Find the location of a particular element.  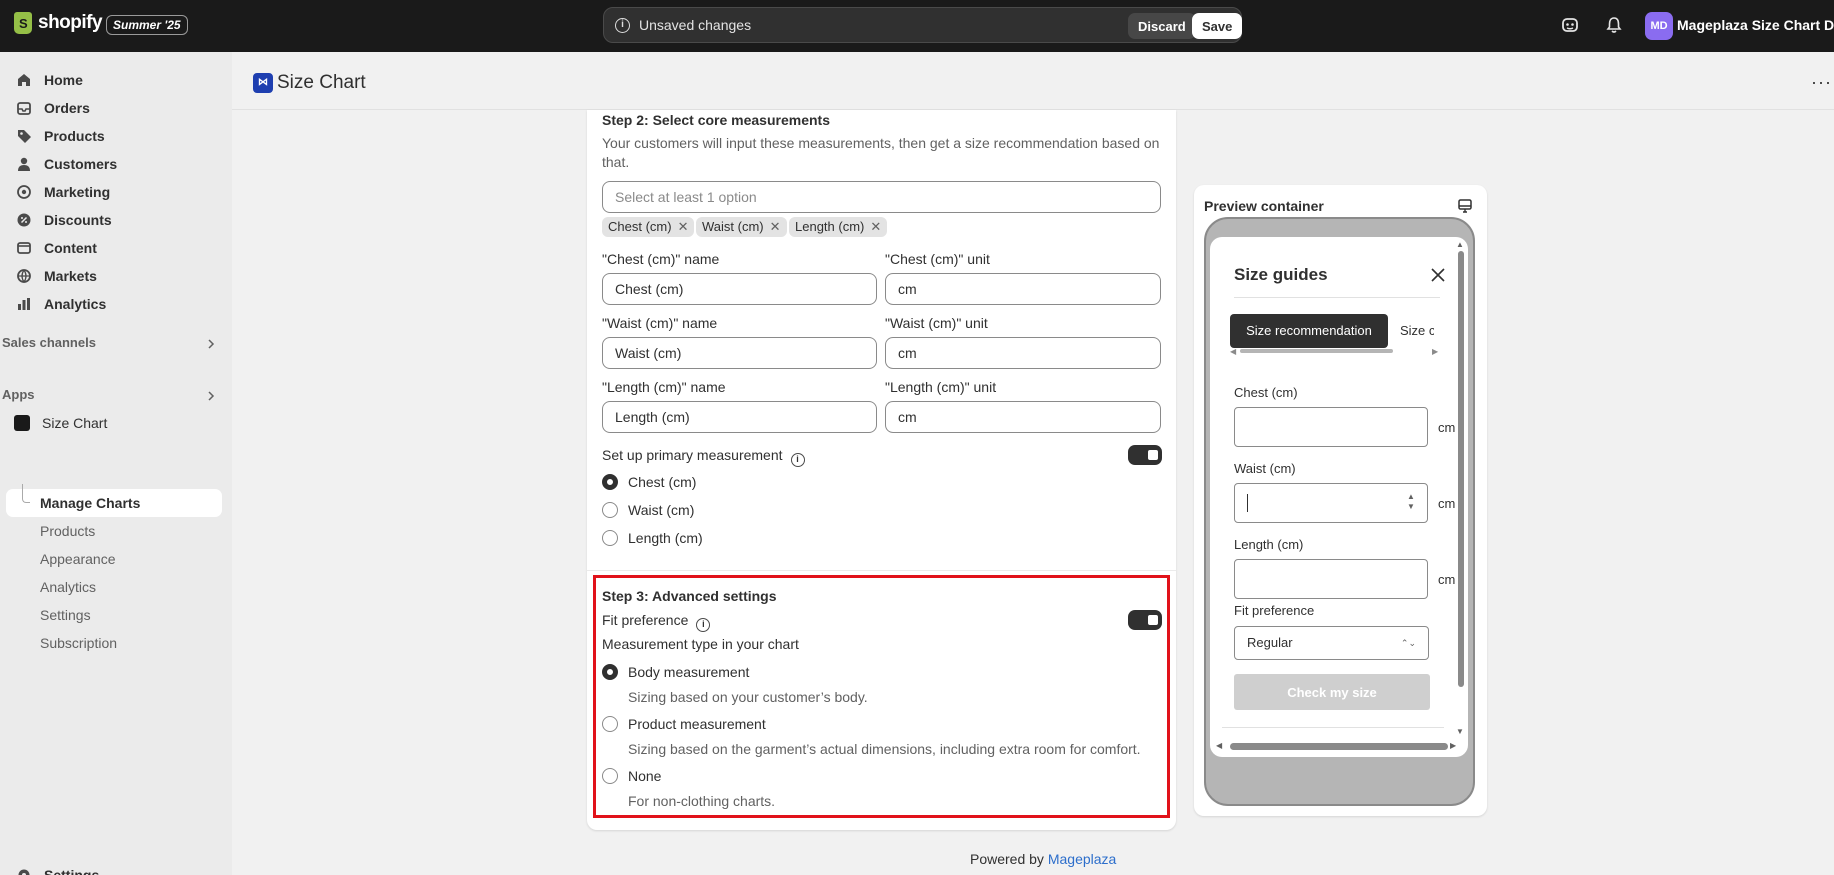

primary-label-text: Set up primary measurement is located at coordinates (692, 455).